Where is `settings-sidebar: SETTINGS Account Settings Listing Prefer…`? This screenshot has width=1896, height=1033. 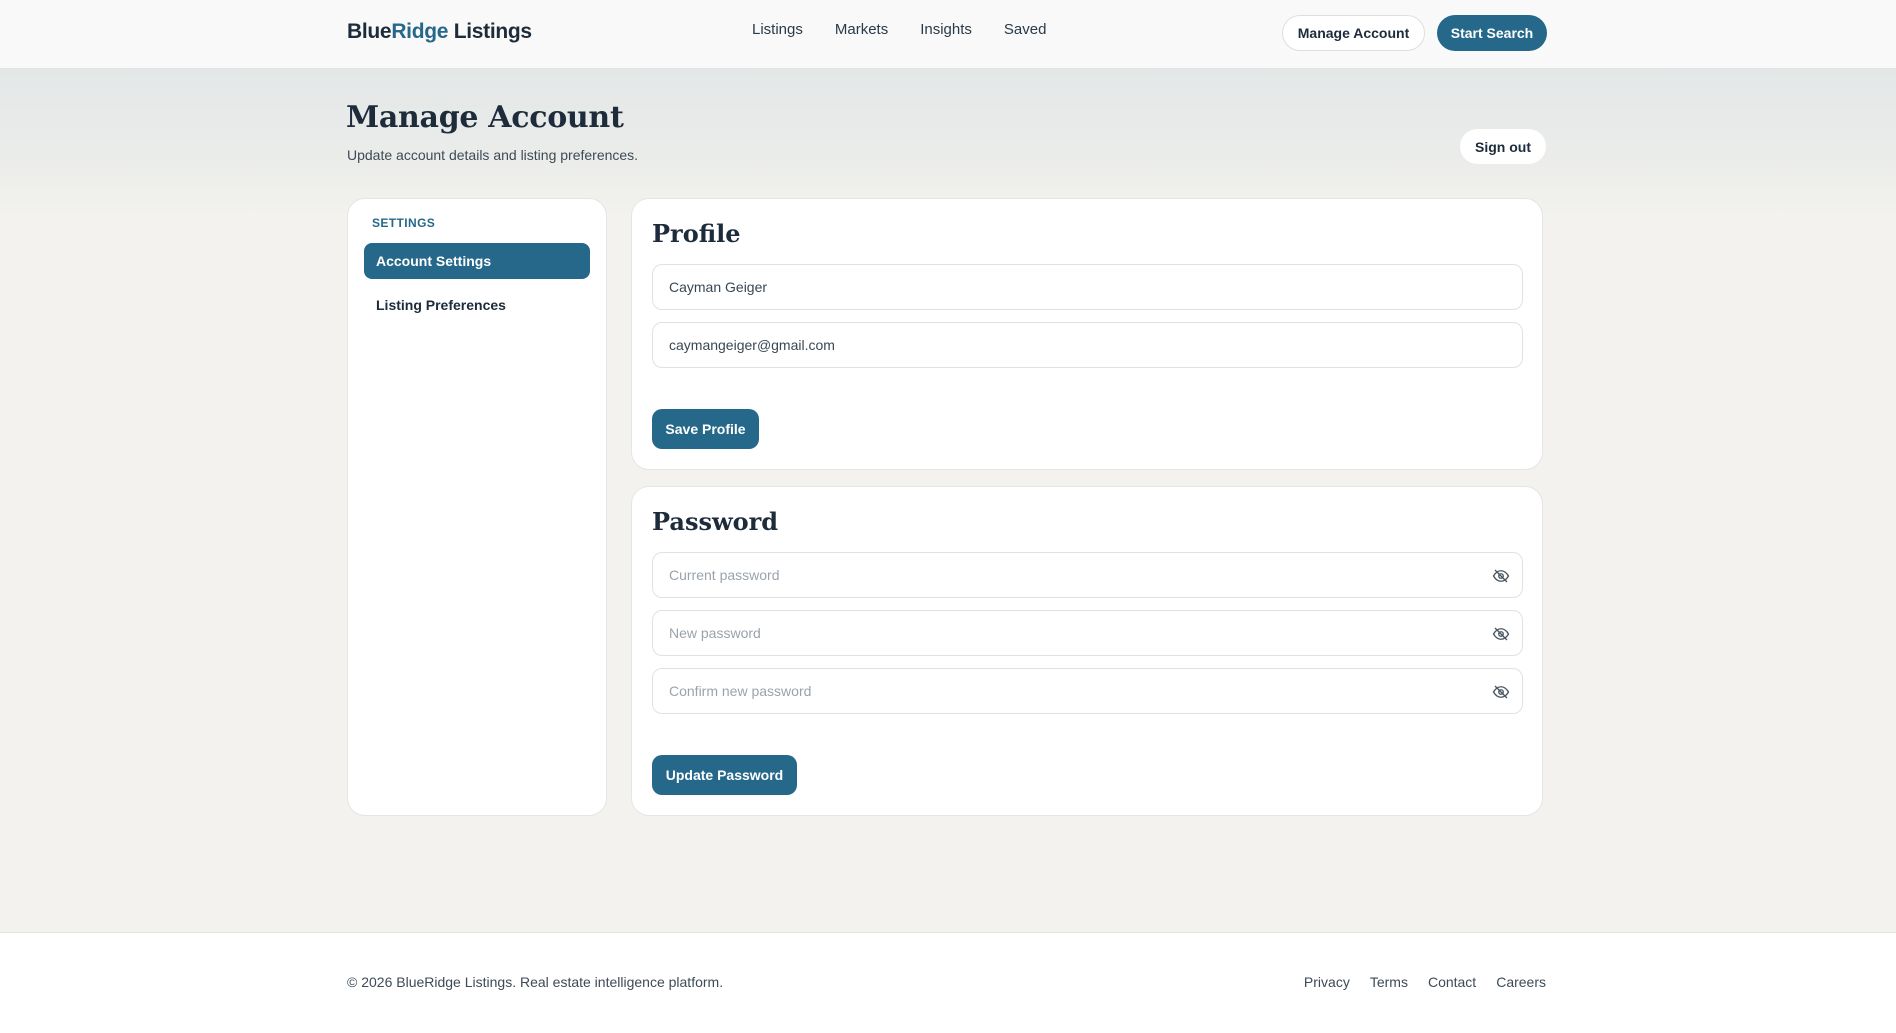 settings-sidebar: SETTINGS Account Settings Listing Prefer… is located at coordinates (477, 507).